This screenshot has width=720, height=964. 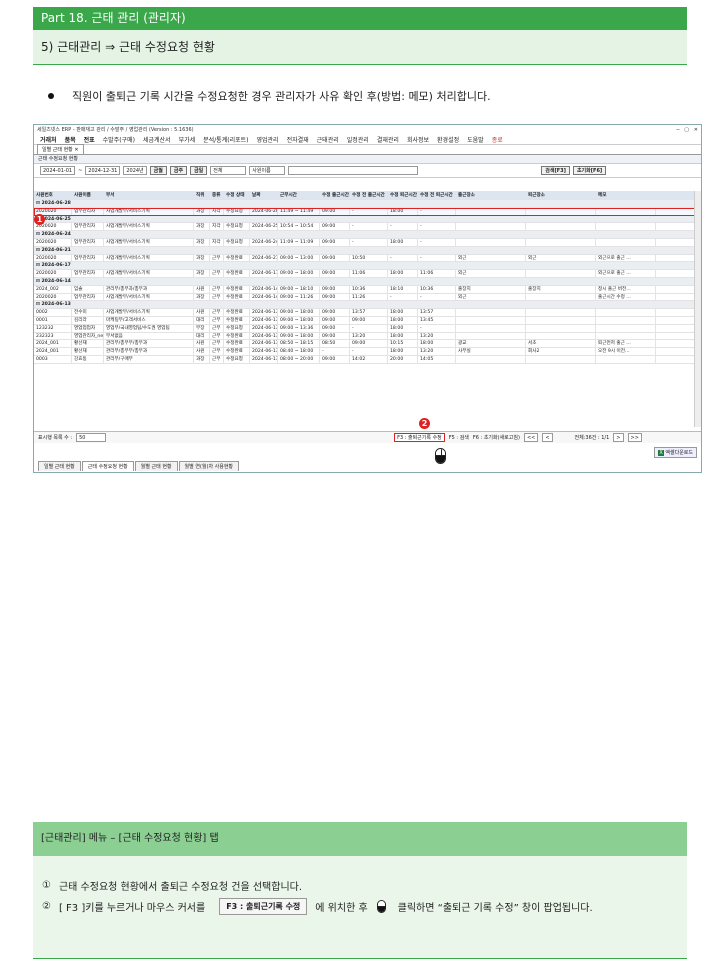 I want to click on menu-item: 세금계산서, so click(x=157, y=139).